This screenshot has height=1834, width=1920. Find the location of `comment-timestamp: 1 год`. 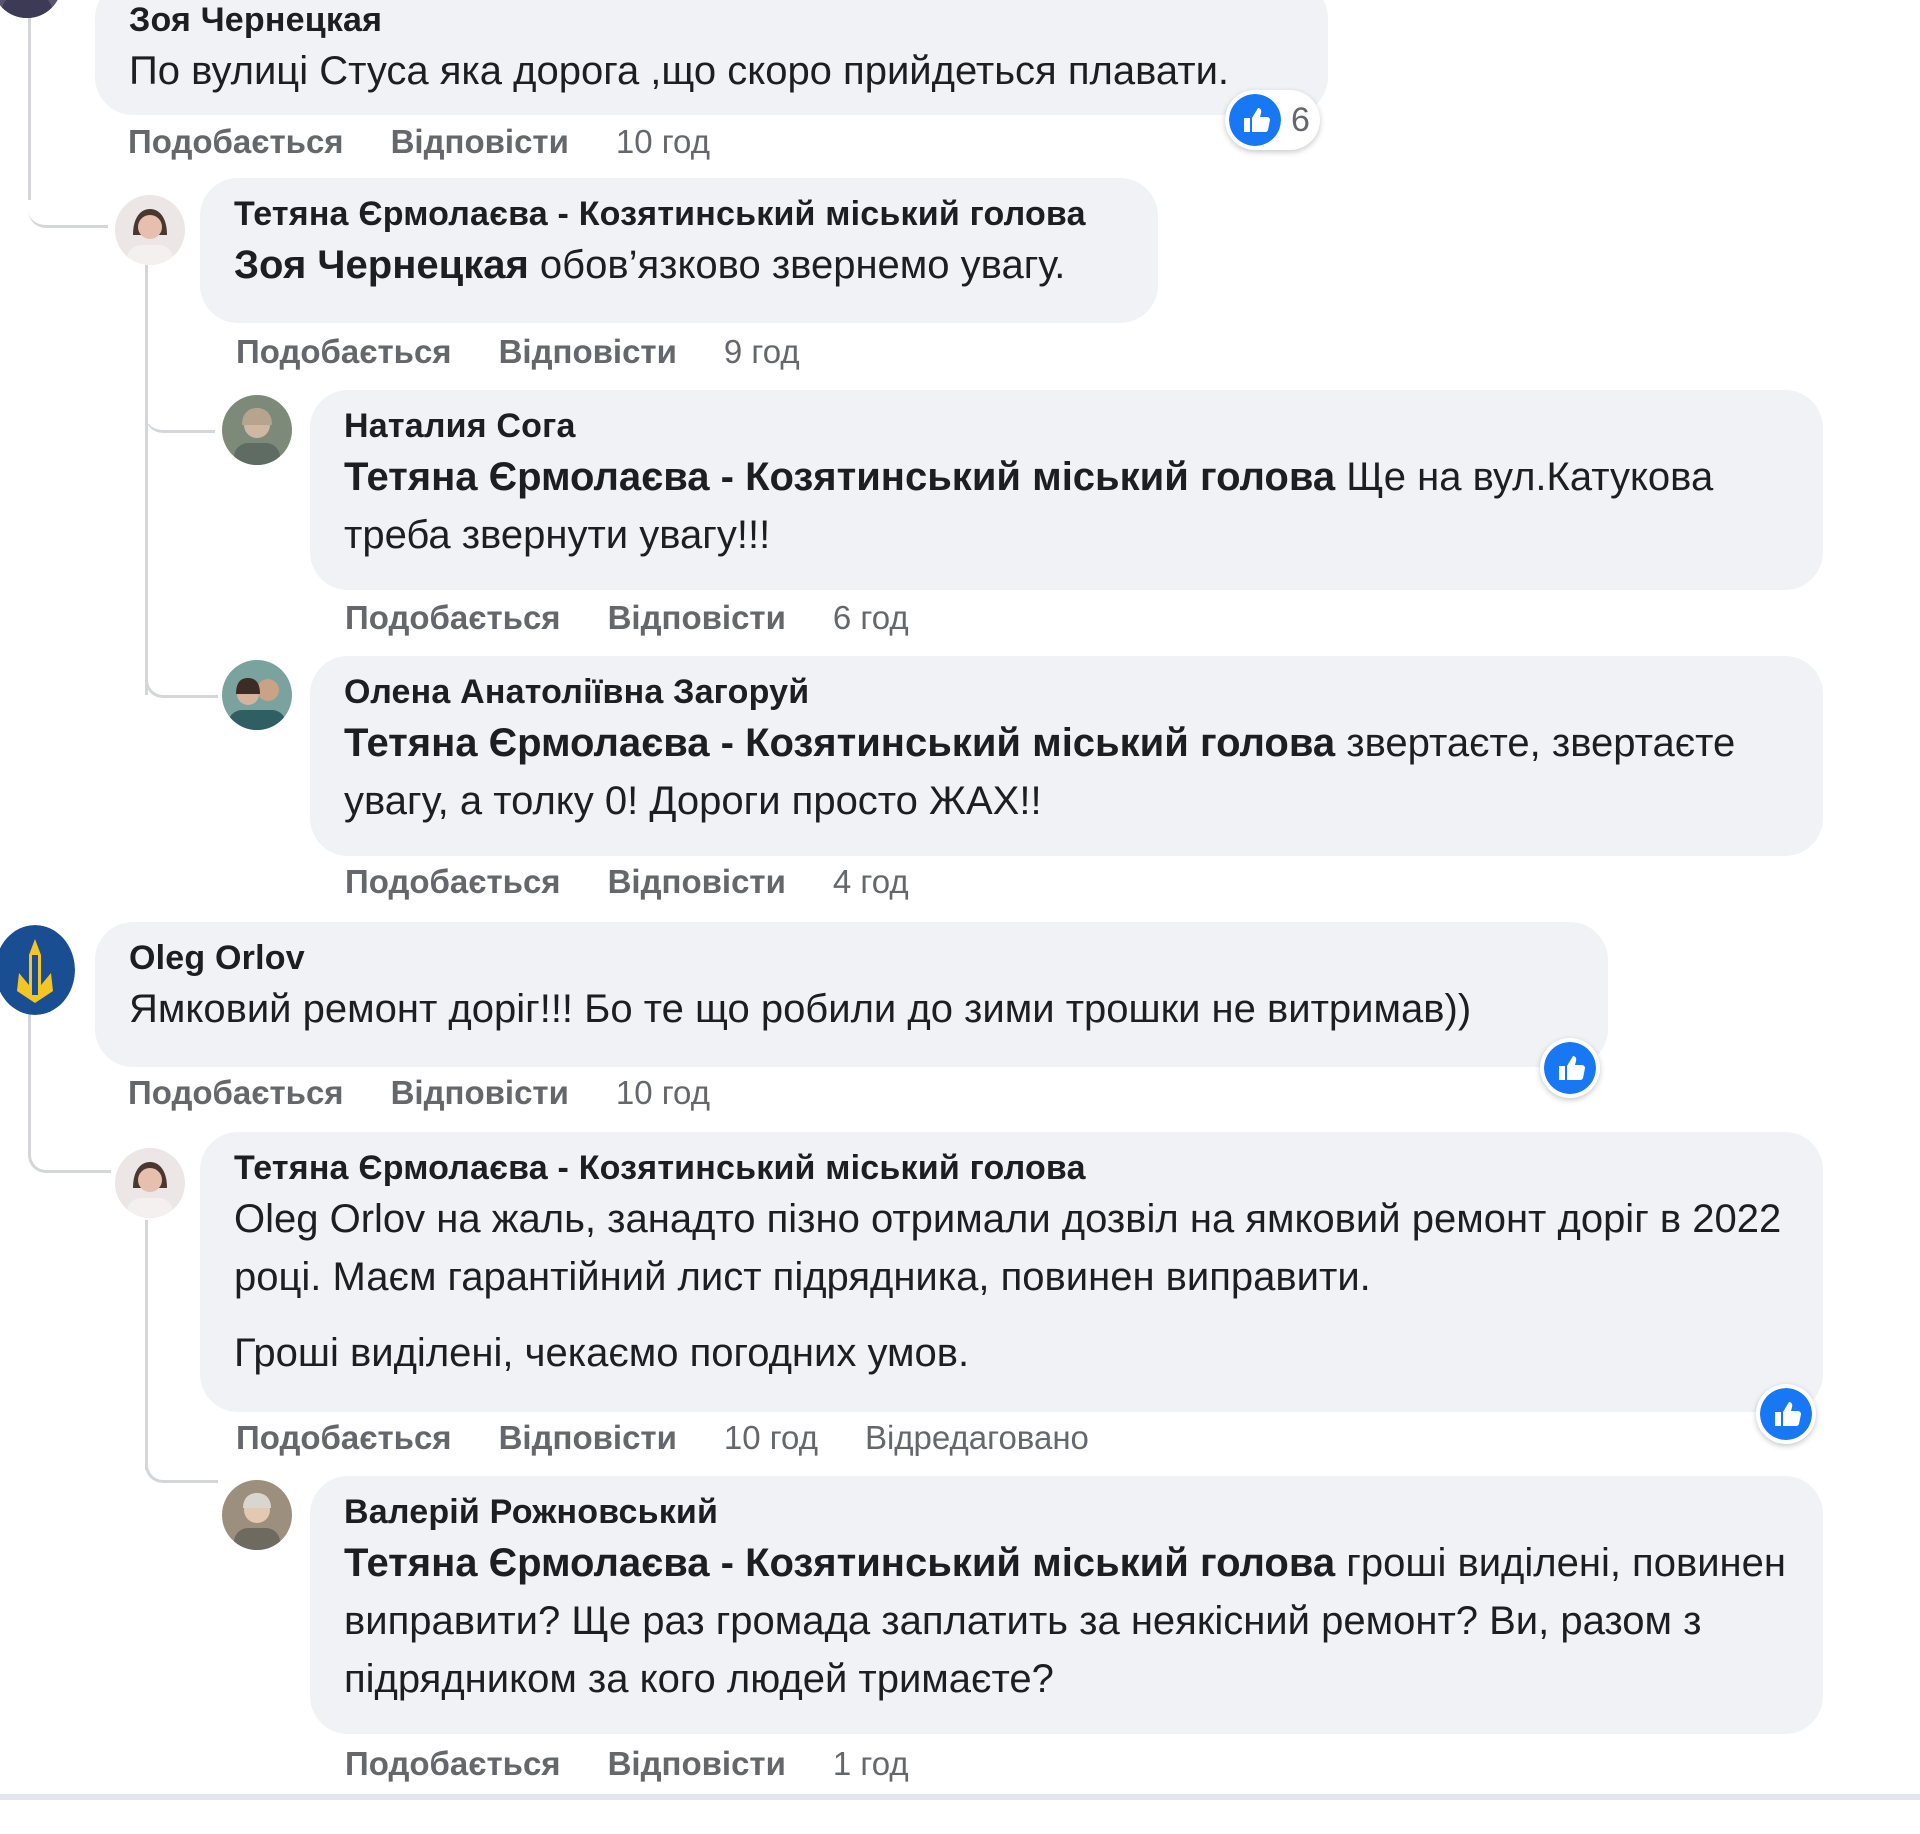

comment-timestamp: 1 год is located at coordinates (871, 1764).